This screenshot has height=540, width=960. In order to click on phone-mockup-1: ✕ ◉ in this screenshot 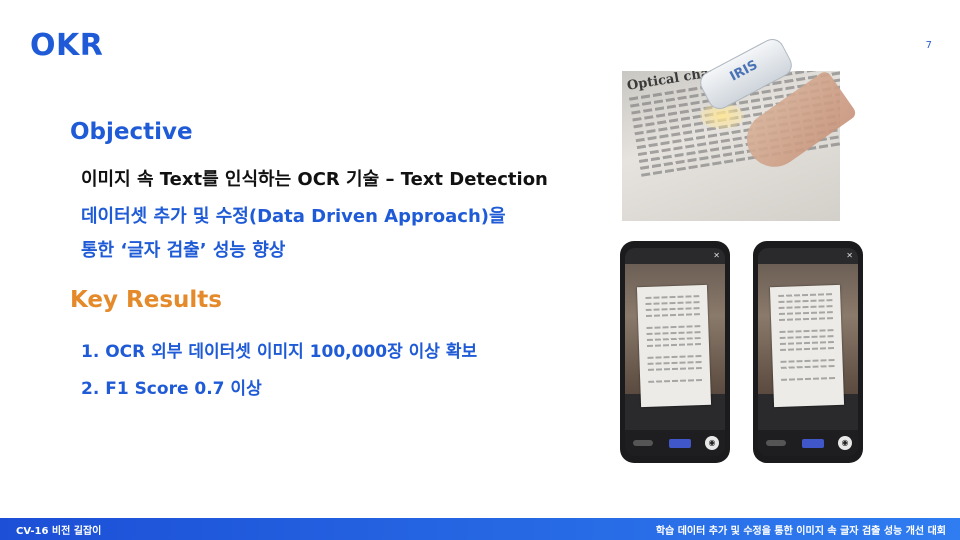, I will do `click(675, 352)`.